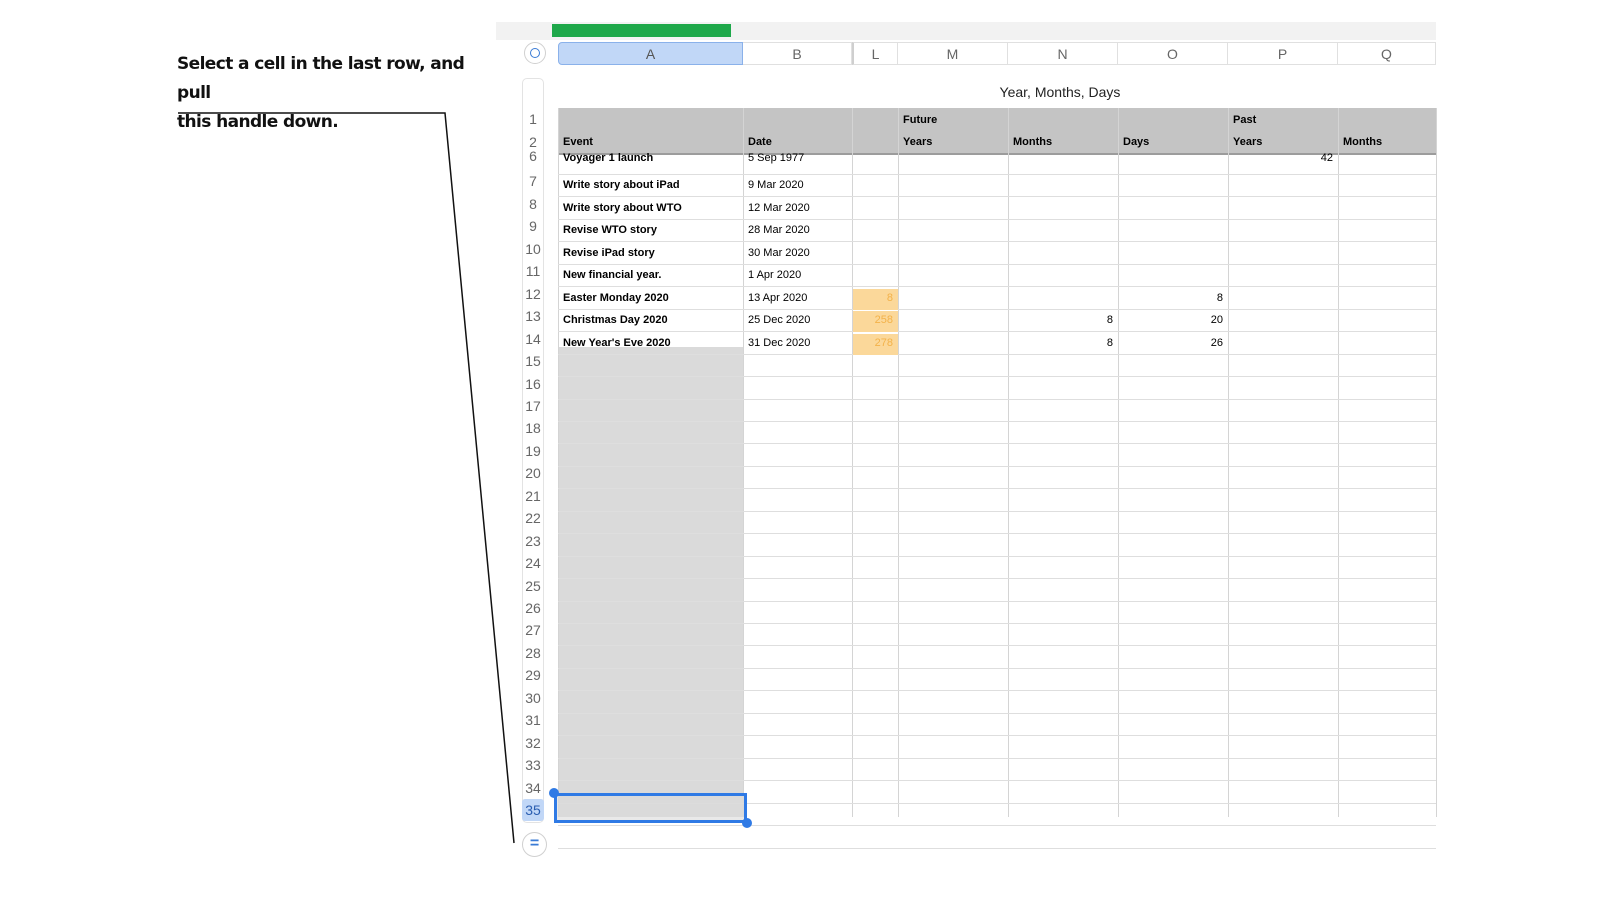 The height and width of the screenshot is (900, 1600). I want to click on row-header-27: 27, so click(533, 630).